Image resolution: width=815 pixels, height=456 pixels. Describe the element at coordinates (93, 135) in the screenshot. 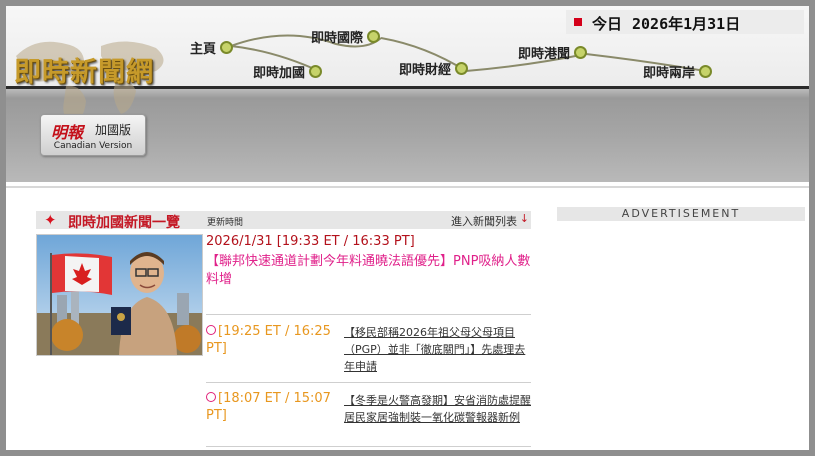

I see `mingpao-canada-badge: 明報 加國版 Canadian Version` at that location.